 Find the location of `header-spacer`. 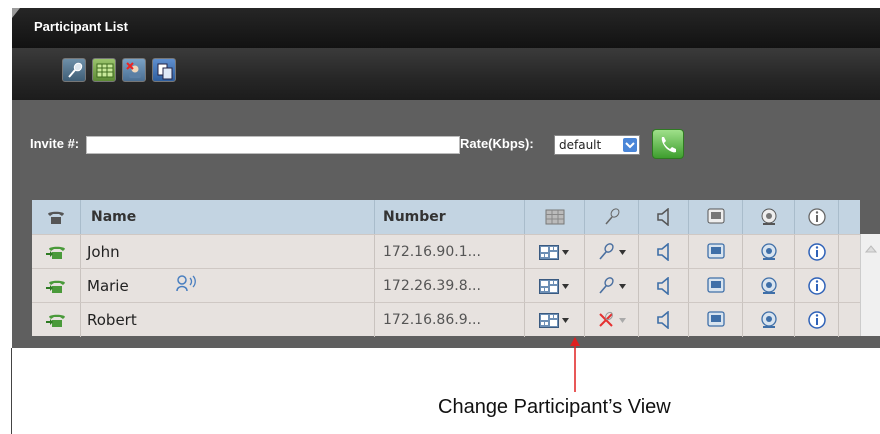

header-spacer is located at coordinates (849, 217).